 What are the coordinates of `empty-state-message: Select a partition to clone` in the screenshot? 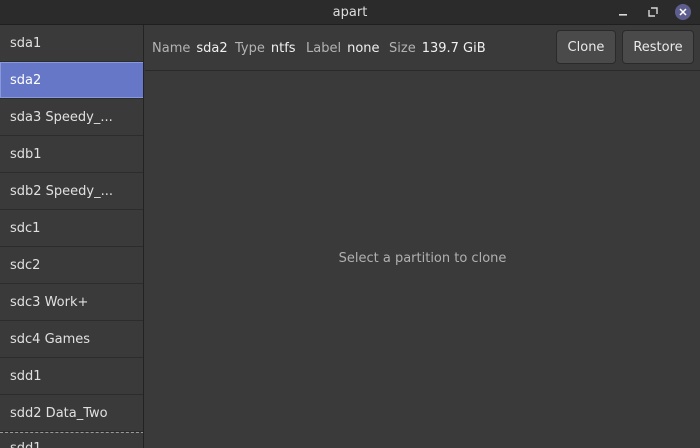 It's located at (422, 258).